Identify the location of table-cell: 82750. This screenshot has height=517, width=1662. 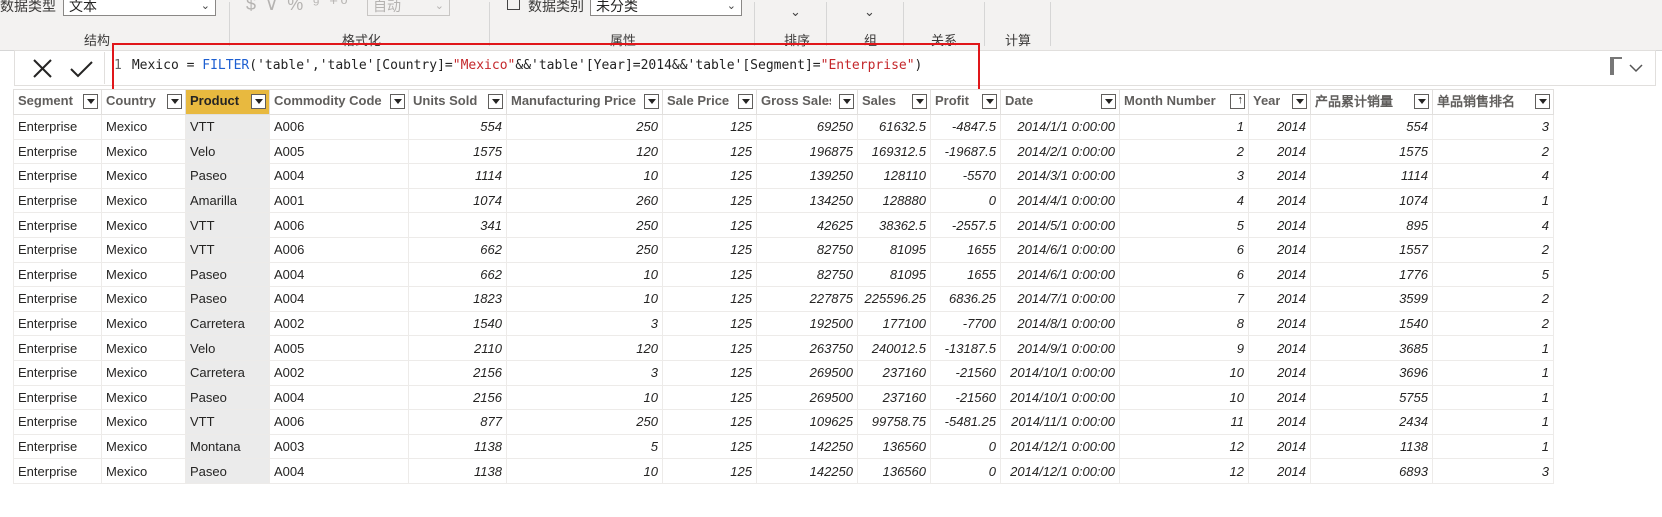
(807, 249).